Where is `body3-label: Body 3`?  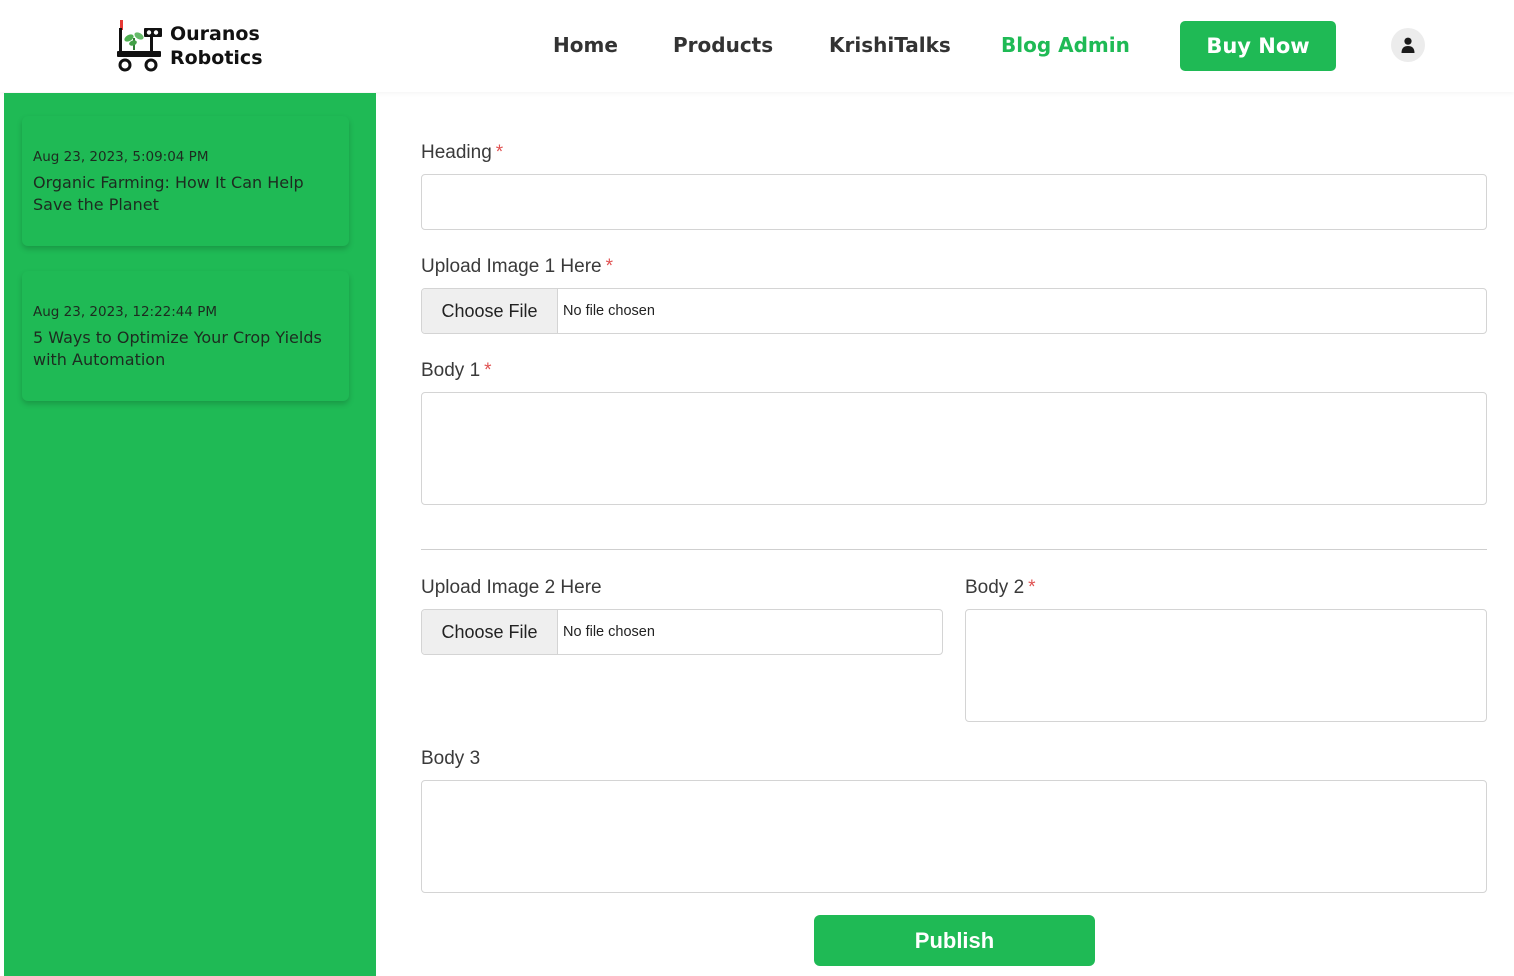 body3-label: Body 3 is located at coordinates (451, 758).